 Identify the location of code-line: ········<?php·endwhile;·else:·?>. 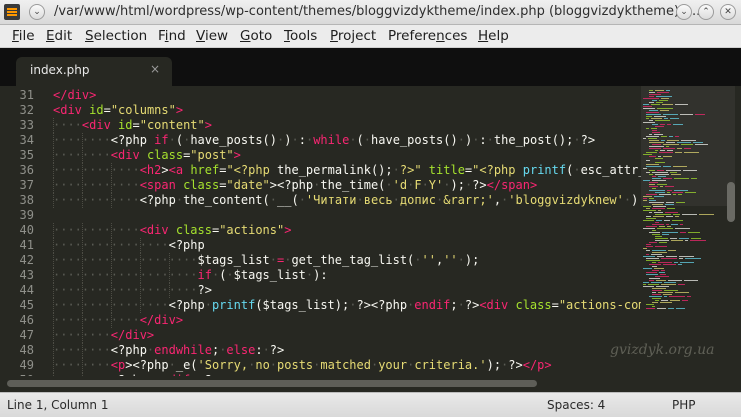
(168, 350).